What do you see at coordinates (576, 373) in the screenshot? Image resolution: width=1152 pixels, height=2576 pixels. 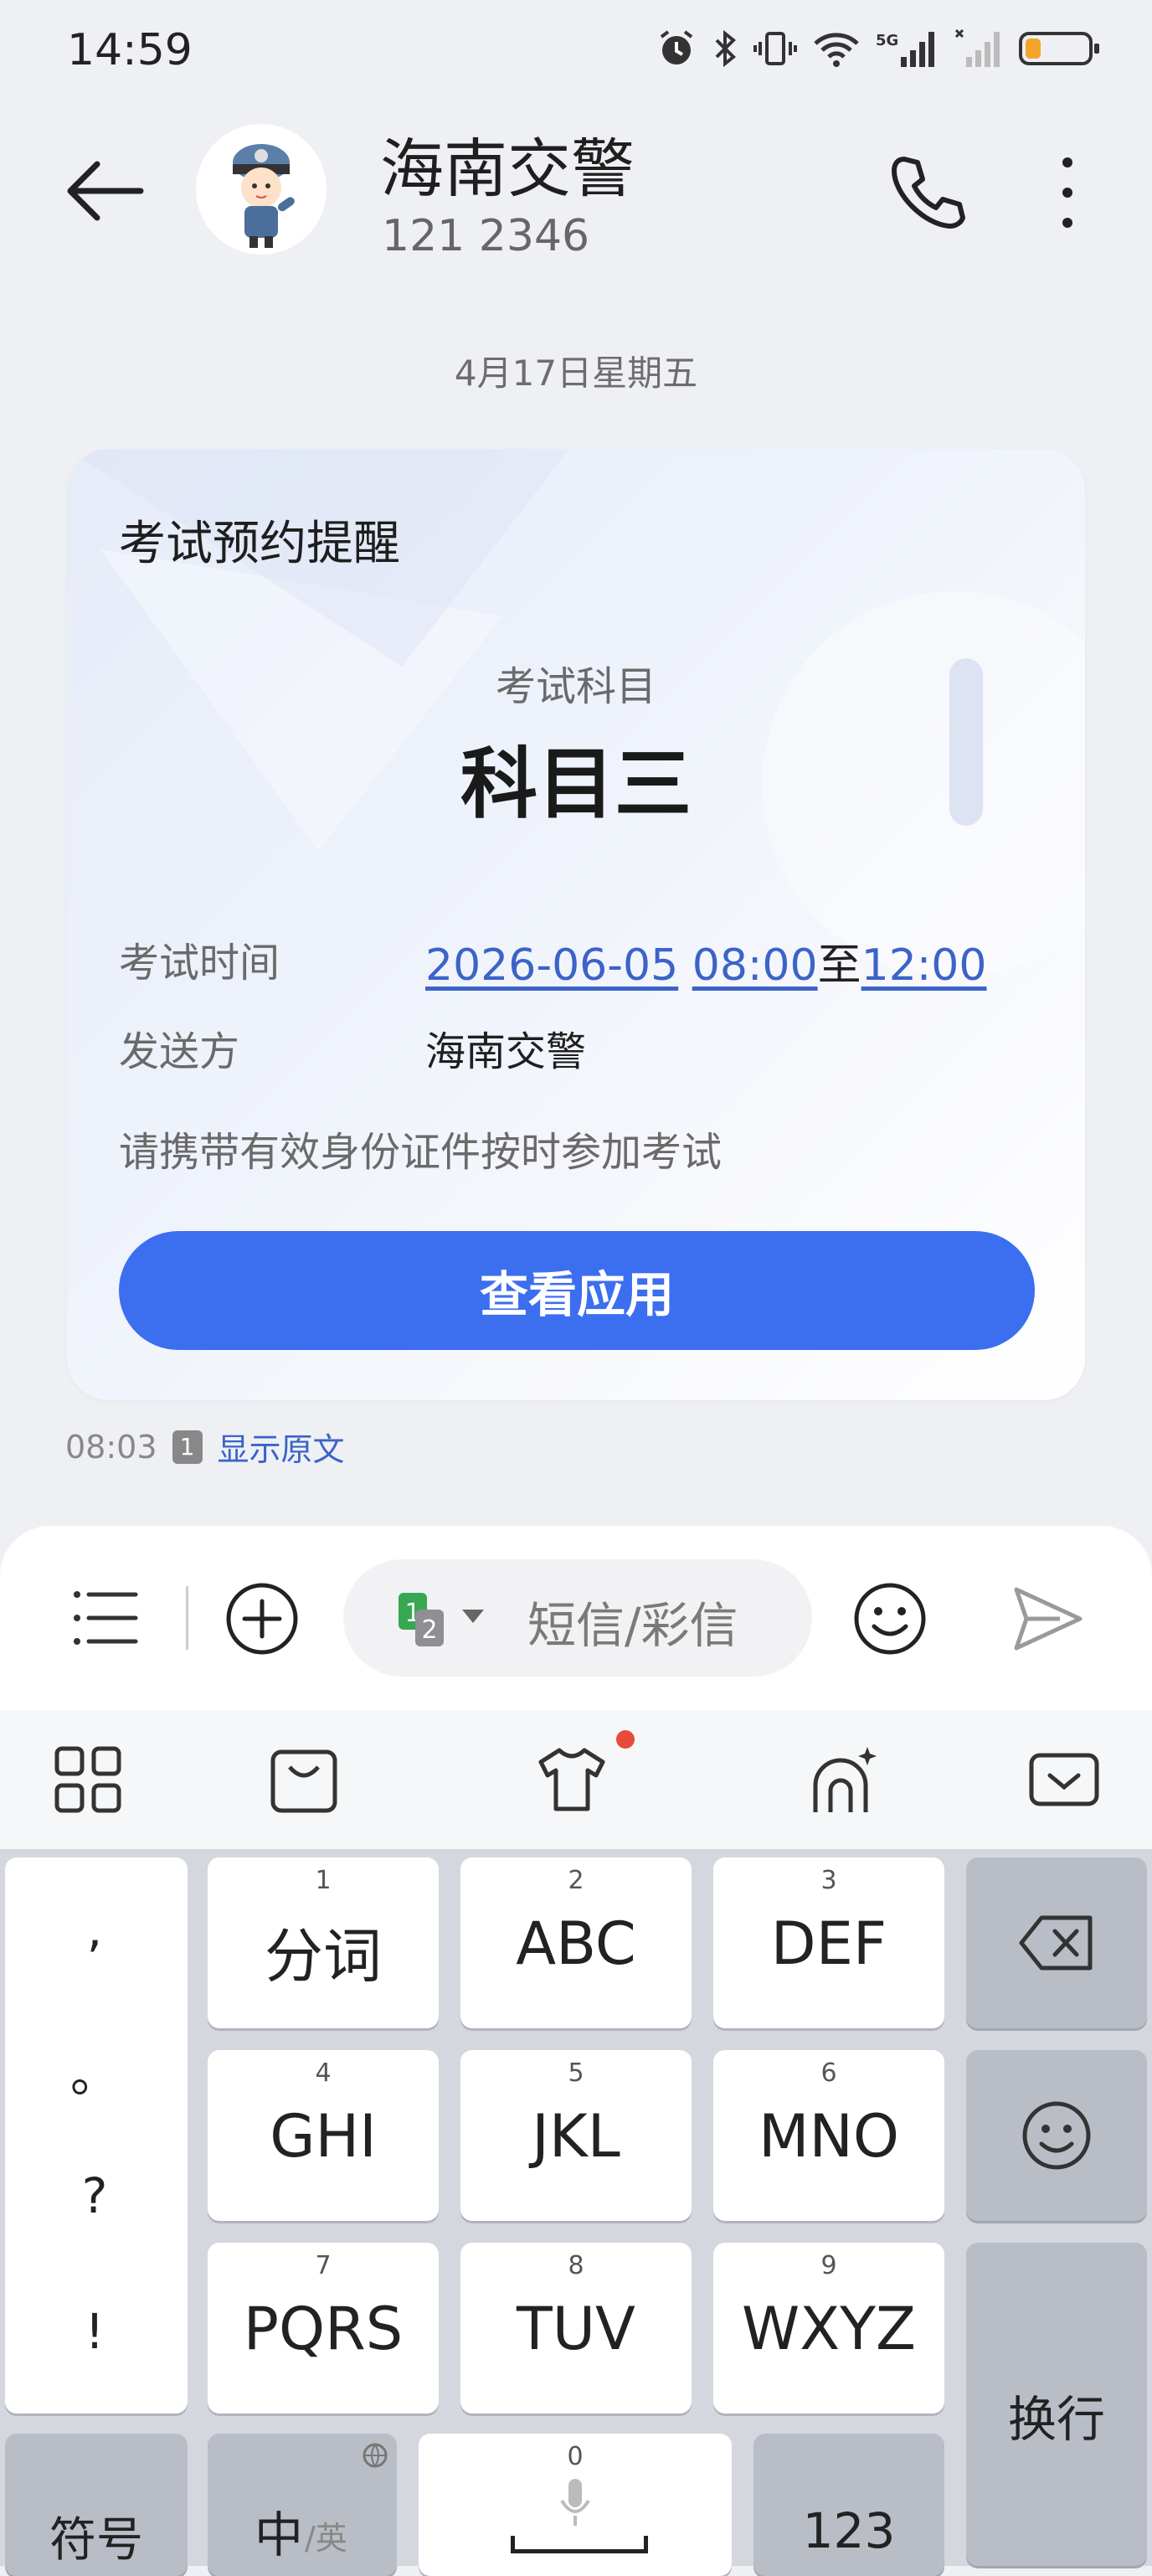 I see `date-label: 4月17日星期五` at bounding box center [576, 373].